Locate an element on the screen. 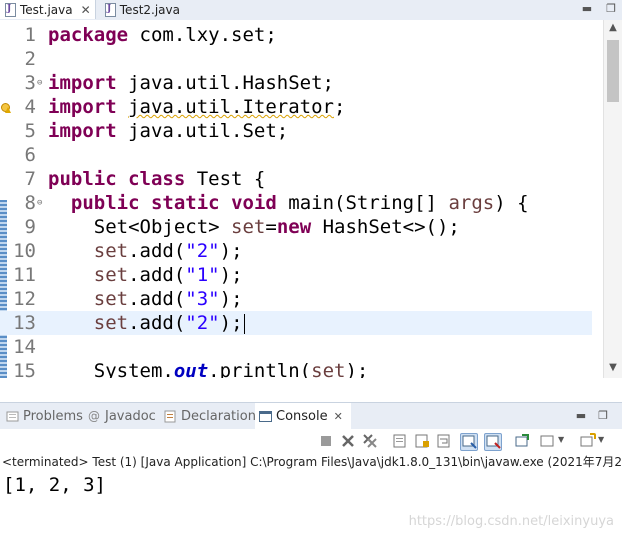  code-line: 13 set.add("2"); is located at coordinates (296, 323).